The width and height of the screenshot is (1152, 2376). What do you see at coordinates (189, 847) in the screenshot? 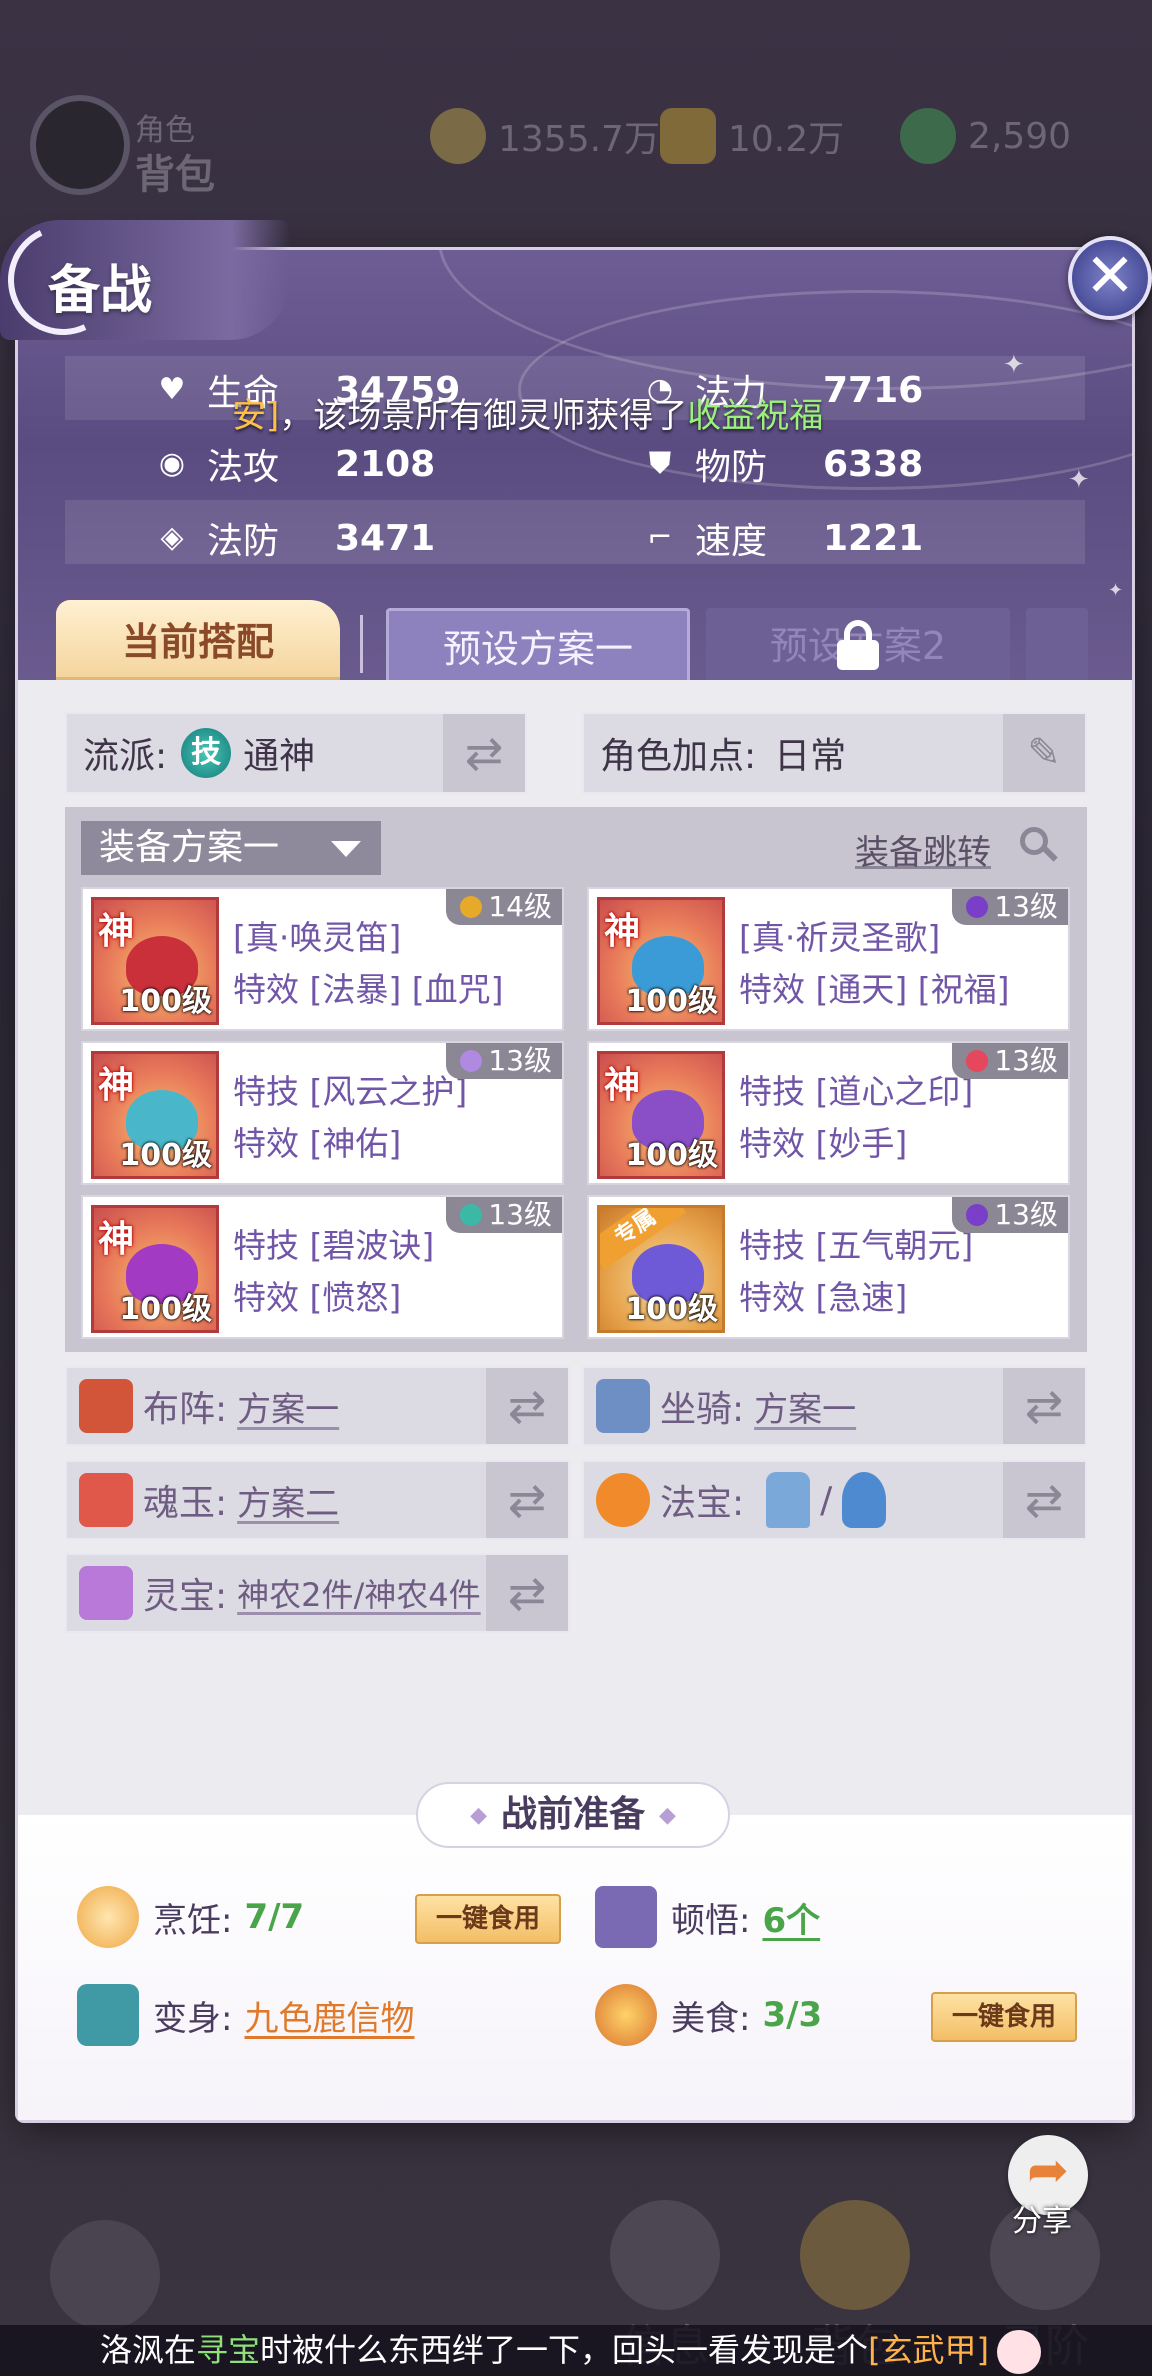
I see `equipment-scheme-label: 装备方案一` at bounding box center [189, 847].